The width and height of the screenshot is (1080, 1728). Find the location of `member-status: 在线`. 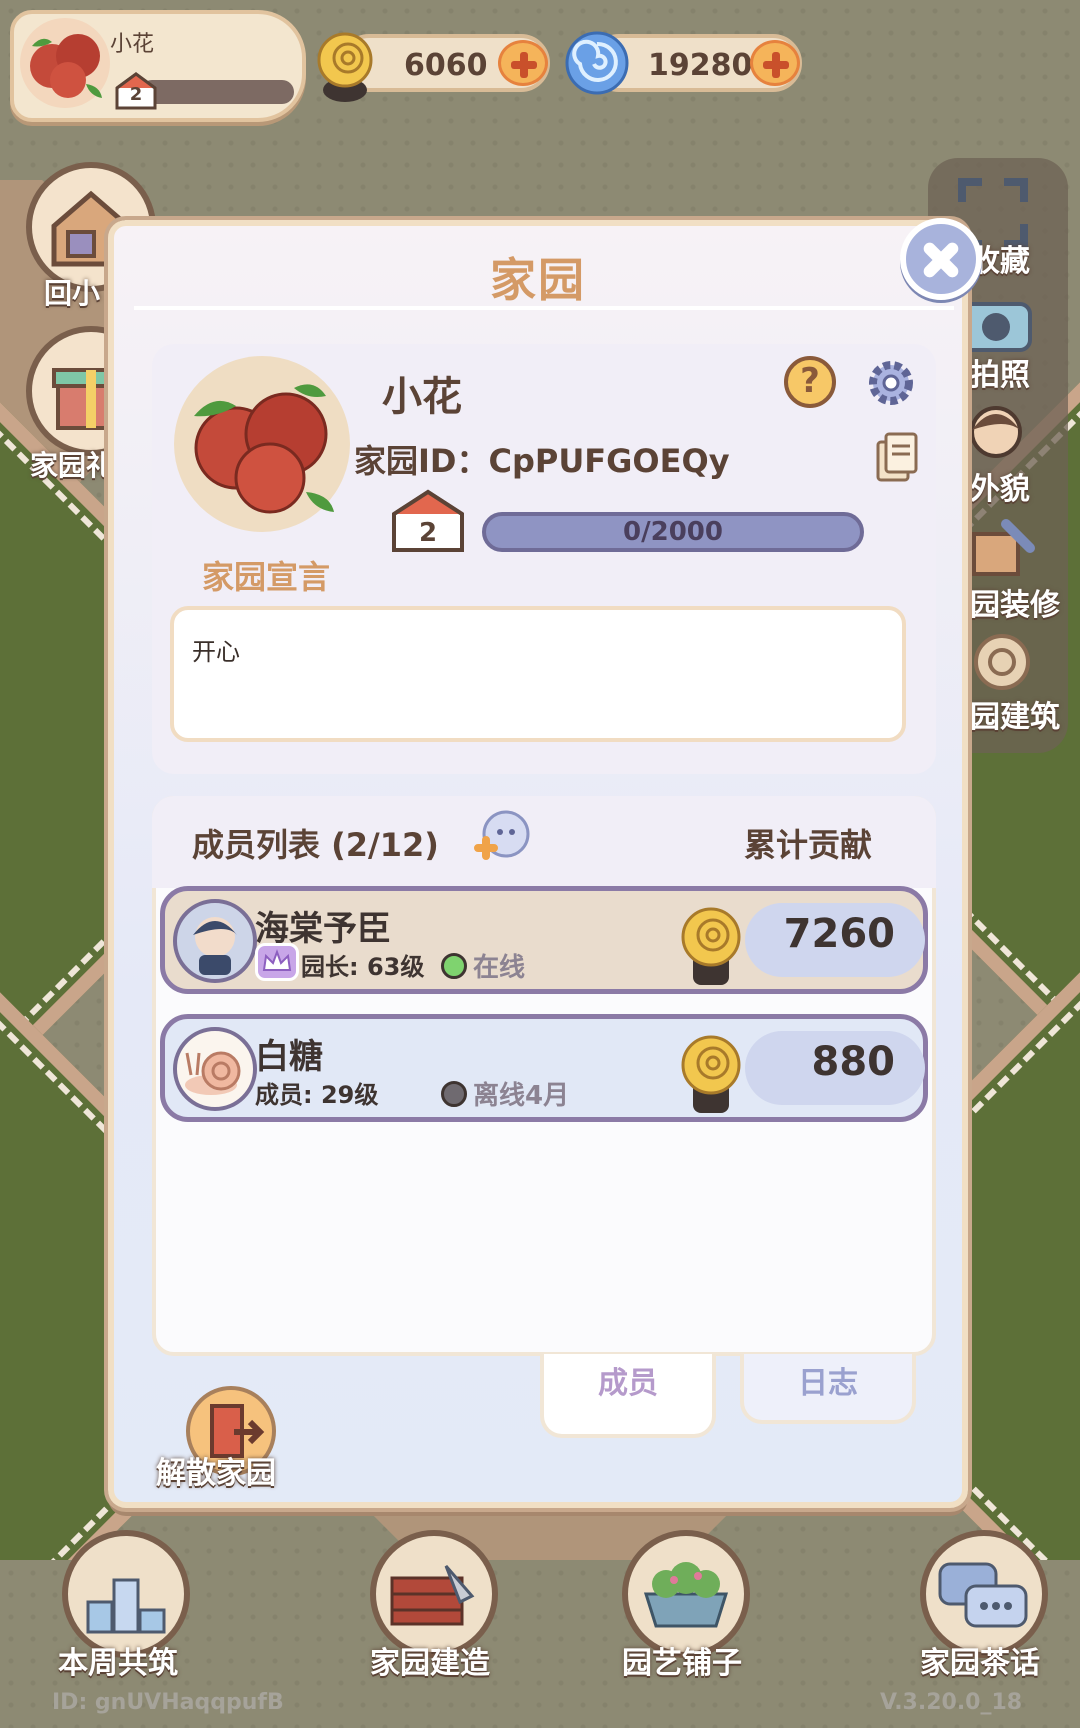

member-status: 在线 is located at coordinates (499, 968).